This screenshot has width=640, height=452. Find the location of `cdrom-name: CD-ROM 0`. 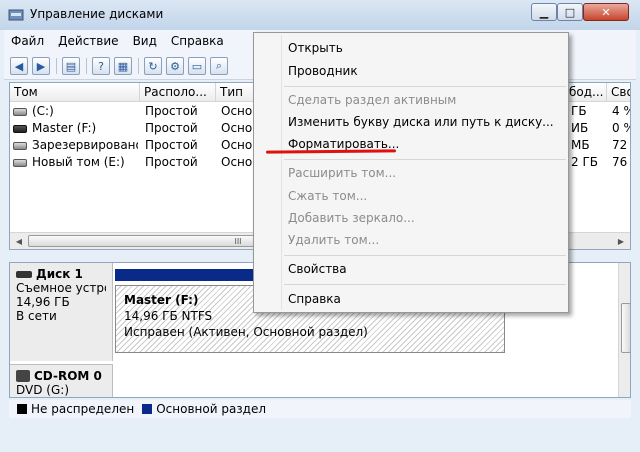

cdrom-name: CD-ROM 0 is located at coordinates (68, 376).